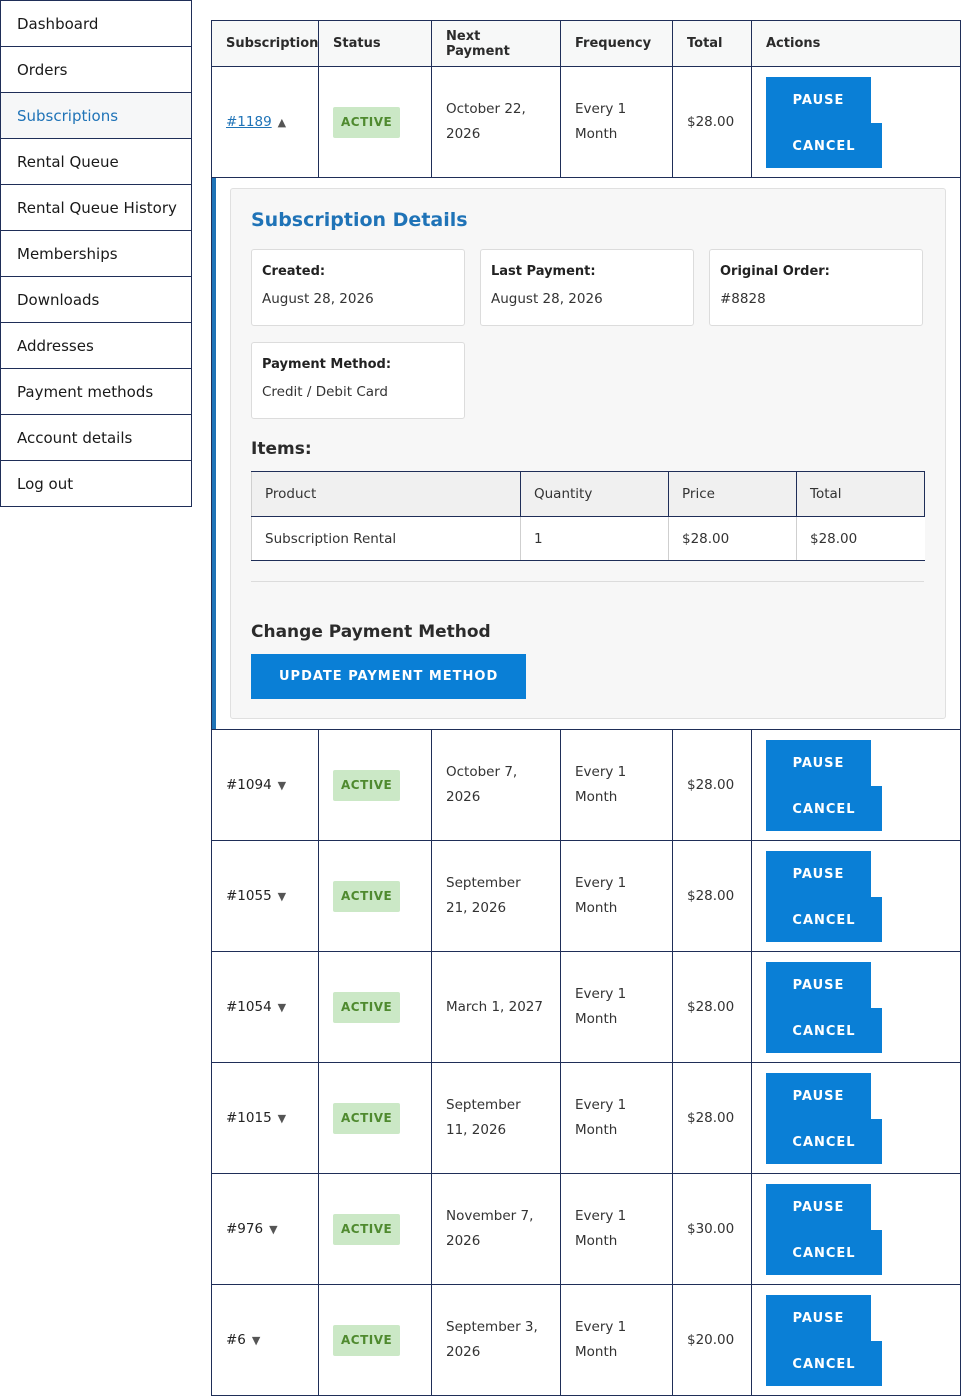  What do you see at coordinates (96, 345) in the screenshot?
I see `nav-item-addresses: Addresses` at bounding box center [96, 345].